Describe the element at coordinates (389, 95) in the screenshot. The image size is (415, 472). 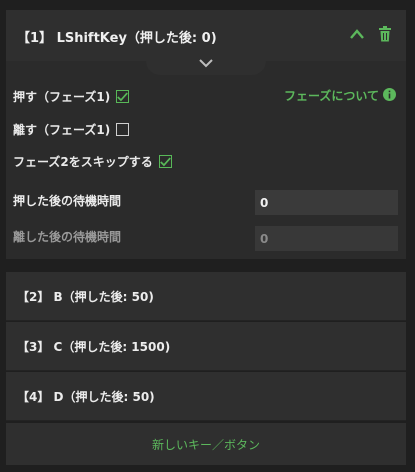
I see `info-icon` at that location.